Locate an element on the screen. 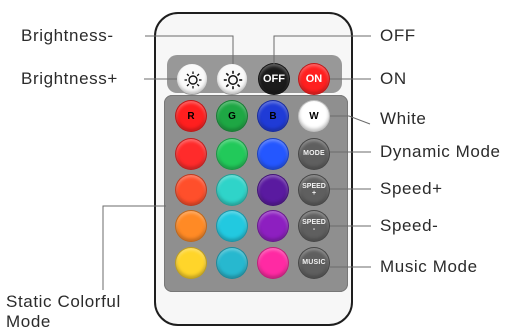  off-label: OFF is located at coordinates (398, 35).